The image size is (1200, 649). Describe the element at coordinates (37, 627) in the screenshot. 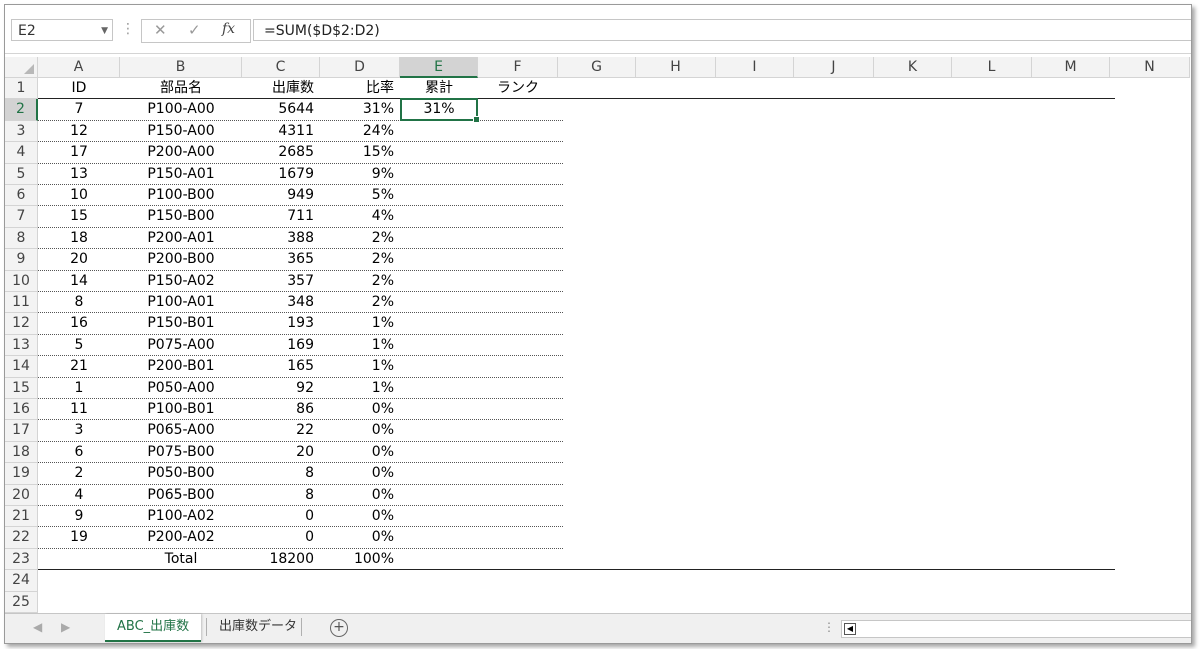

I see `chevron-left-icon: ◀` at that location.